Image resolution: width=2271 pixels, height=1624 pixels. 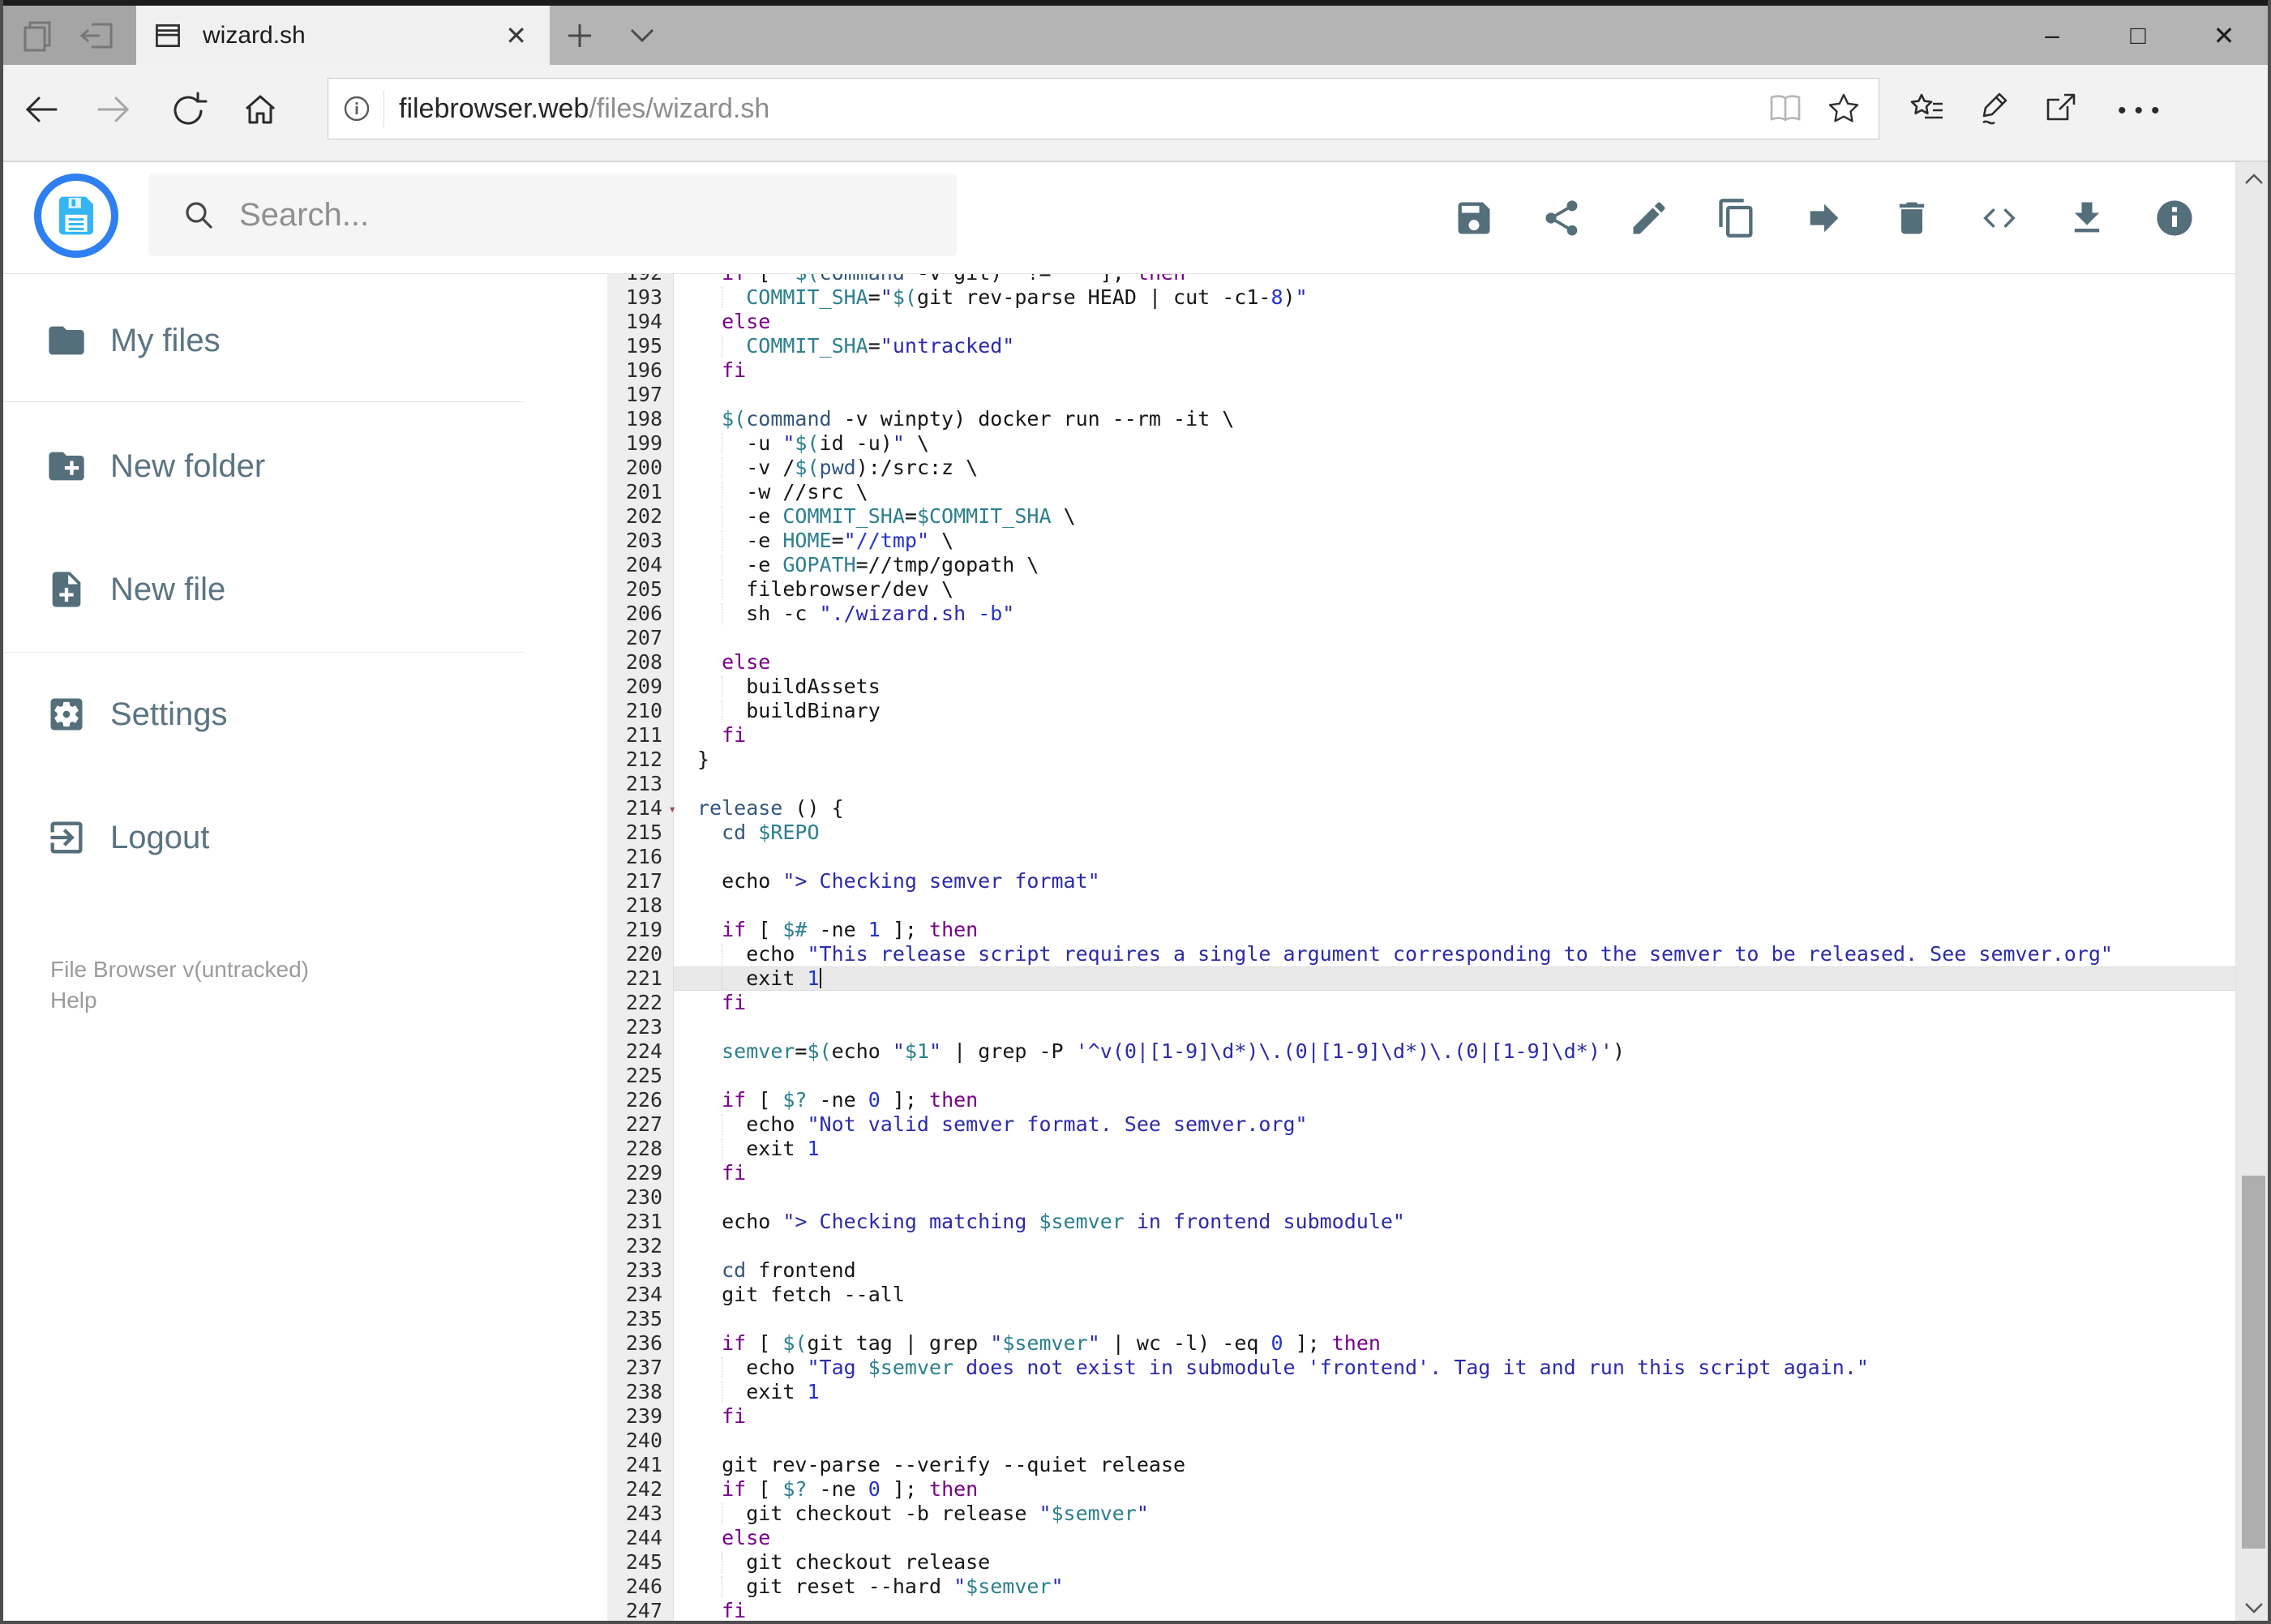 What do you see at coordinates (1824, 218) in the screenshot?
I see `move-icon` at bounding box center [1824, 218].